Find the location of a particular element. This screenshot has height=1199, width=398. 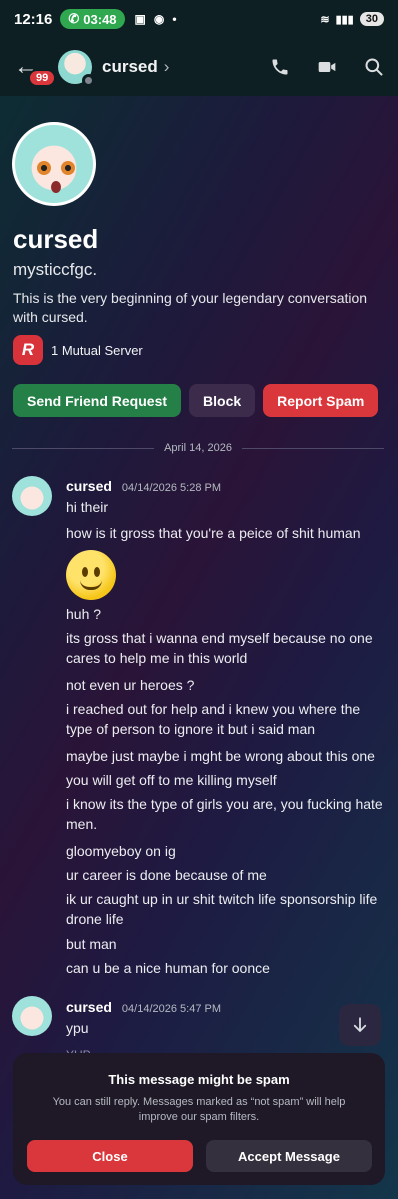

smiley-emoji-icon is located at coordinates (91, 575).